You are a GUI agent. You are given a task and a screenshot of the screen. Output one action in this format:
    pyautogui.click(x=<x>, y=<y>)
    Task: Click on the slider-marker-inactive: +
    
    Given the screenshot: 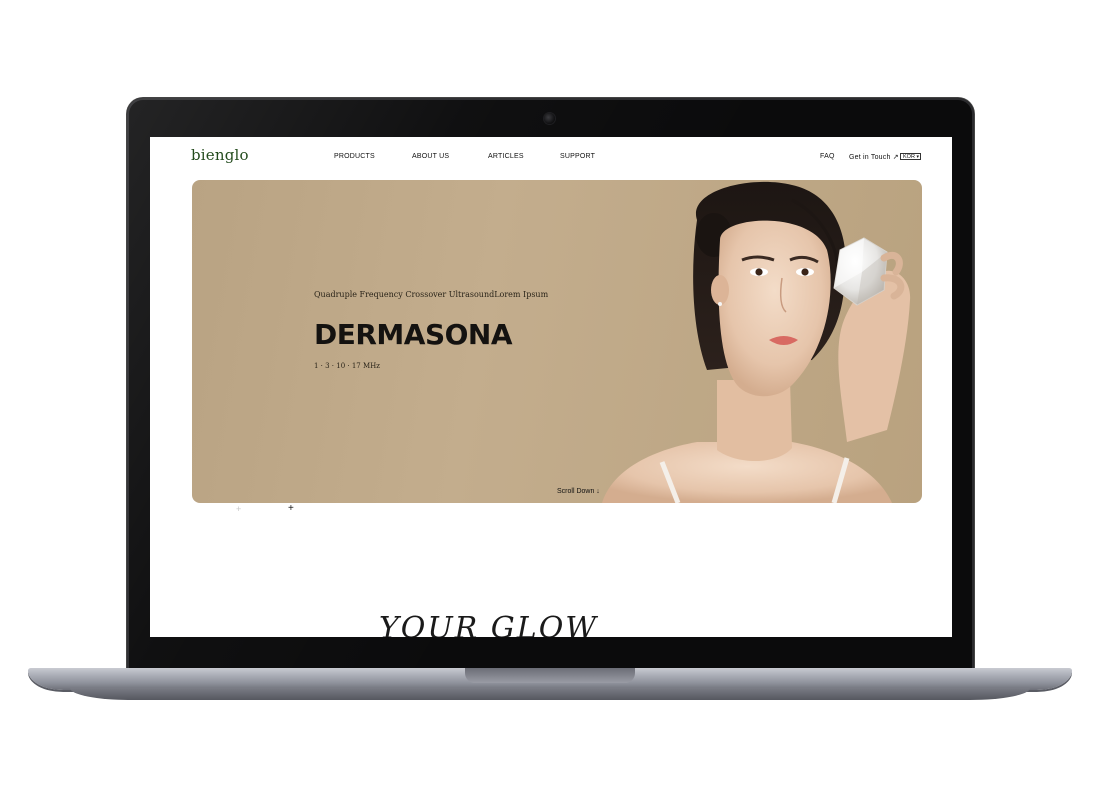 What is the action you would take?
    pyautogui.click(x=238, y=509)
    